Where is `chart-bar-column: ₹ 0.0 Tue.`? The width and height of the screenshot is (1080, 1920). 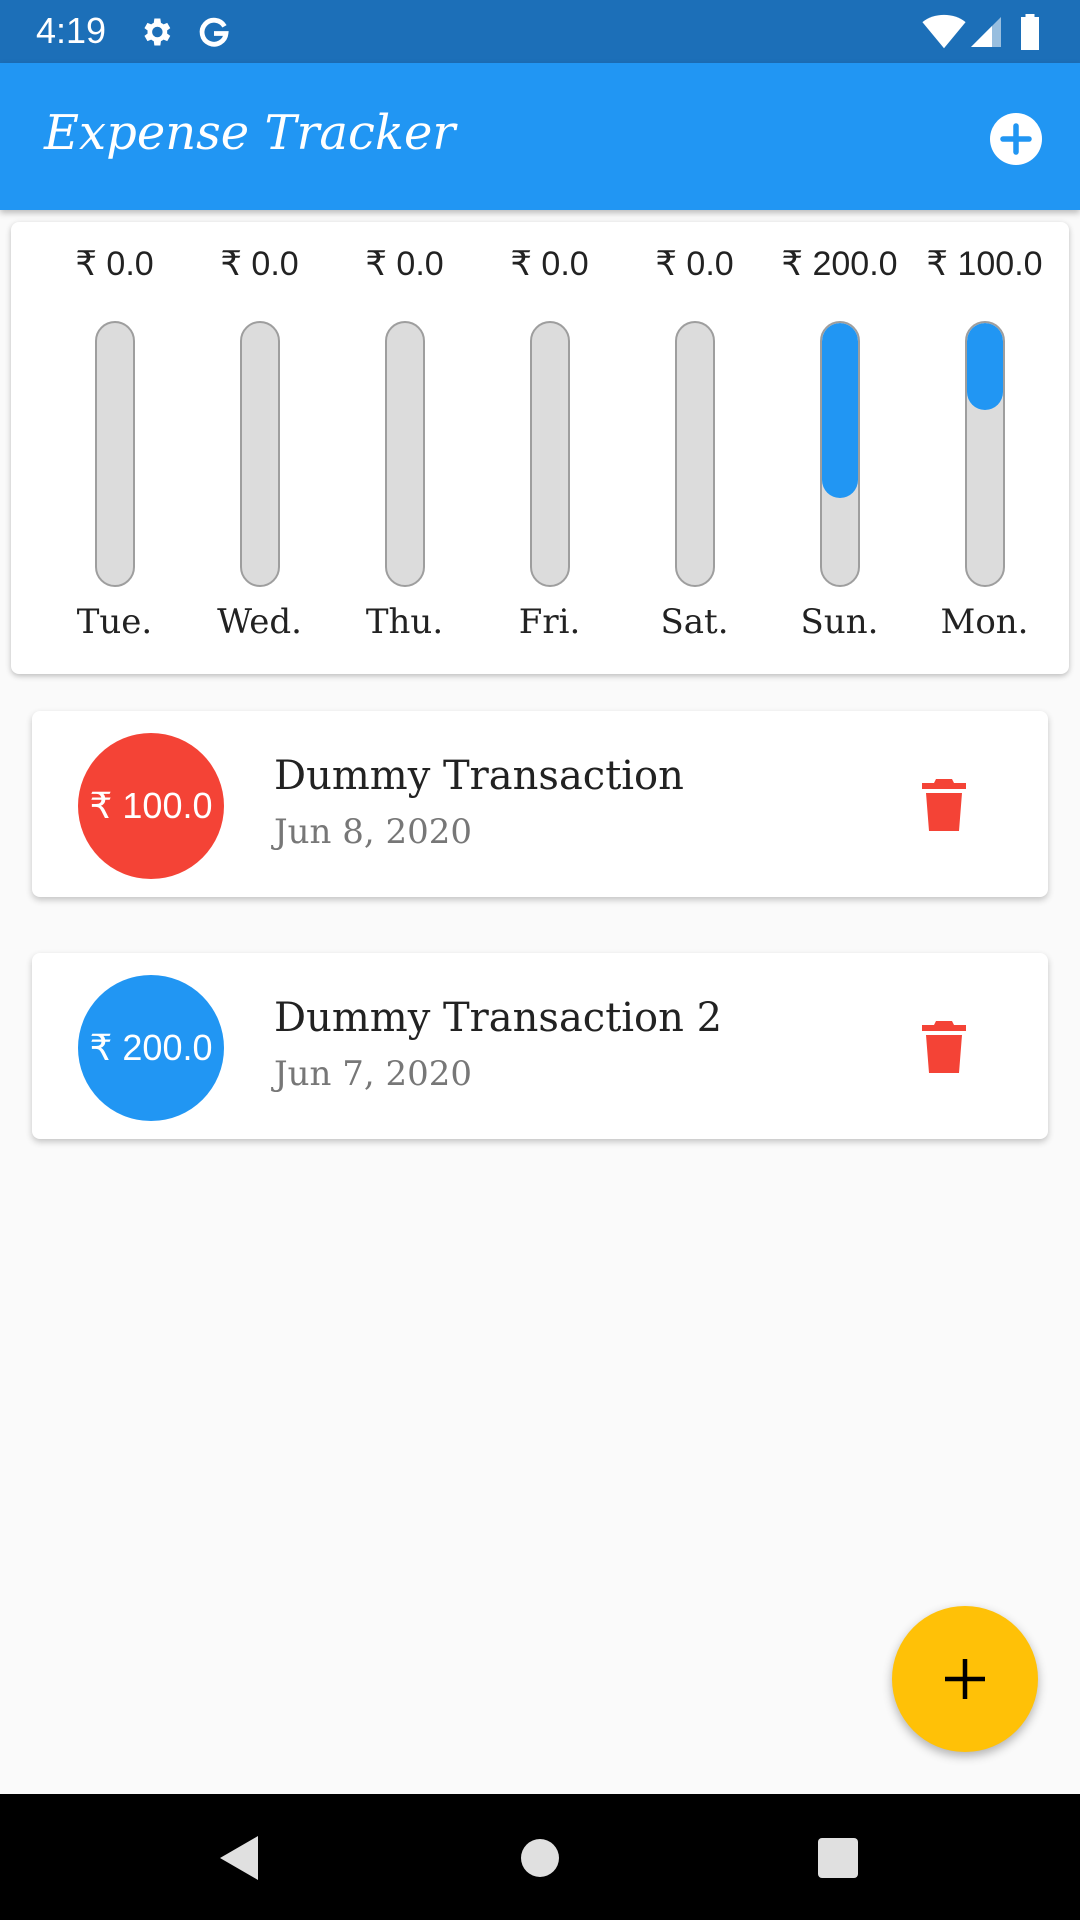
chart-bar-column: ₹ 0.0 Tue. is located at coordinates (114, 448).